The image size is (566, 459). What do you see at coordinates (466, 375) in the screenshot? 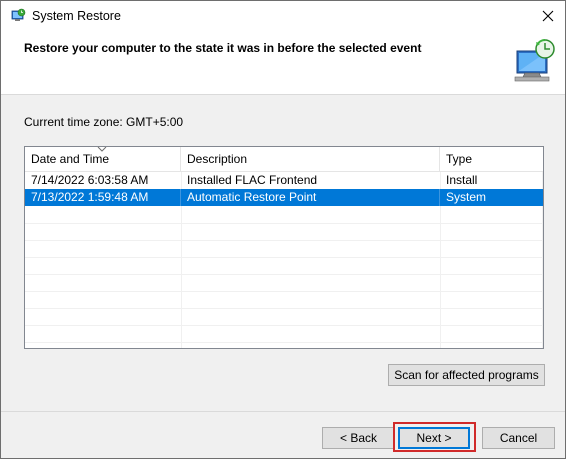
I see `scan-affected-programs-button: Scan for affected programs` at bounding box center [466, 375].